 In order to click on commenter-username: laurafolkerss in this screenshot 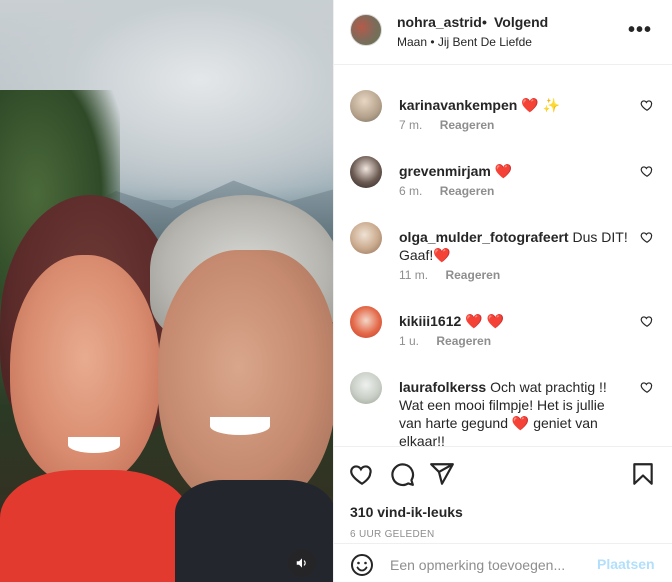, I will do `click(442, 387)`.